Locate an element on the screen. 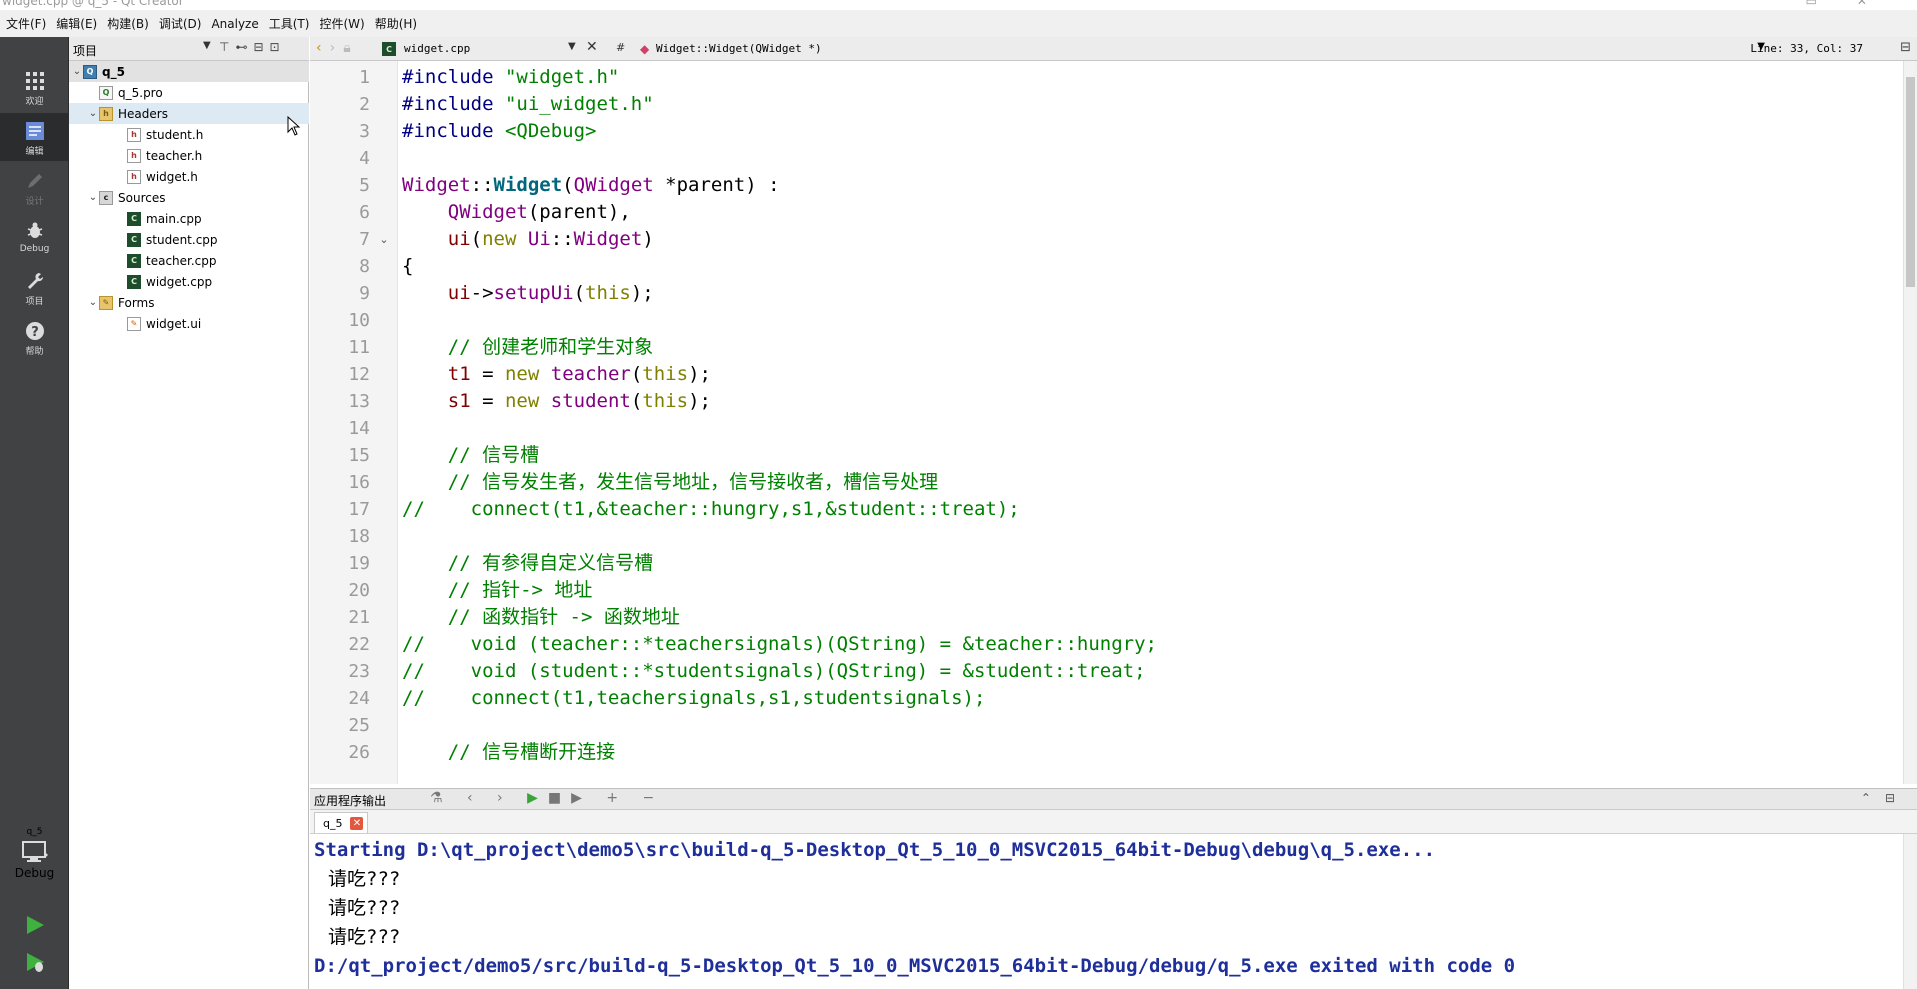  symbol-hash: # is located at coordinates (620, 47).